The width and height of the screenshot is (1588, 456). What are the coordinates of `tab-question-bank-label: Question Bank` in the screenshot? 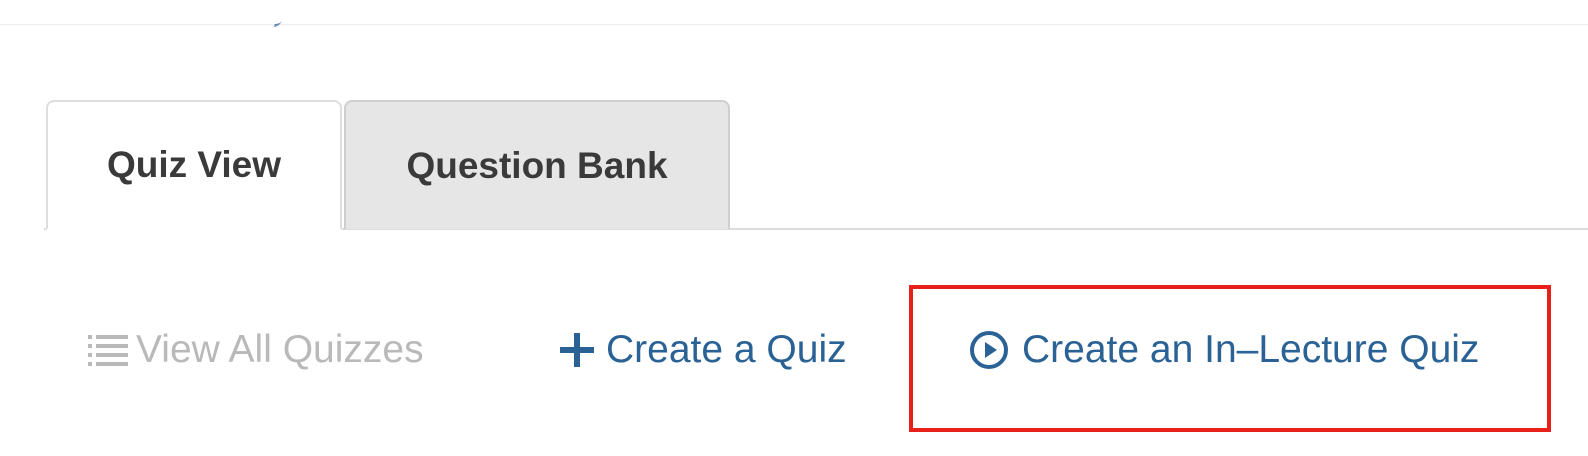 It's located at (537, 165).